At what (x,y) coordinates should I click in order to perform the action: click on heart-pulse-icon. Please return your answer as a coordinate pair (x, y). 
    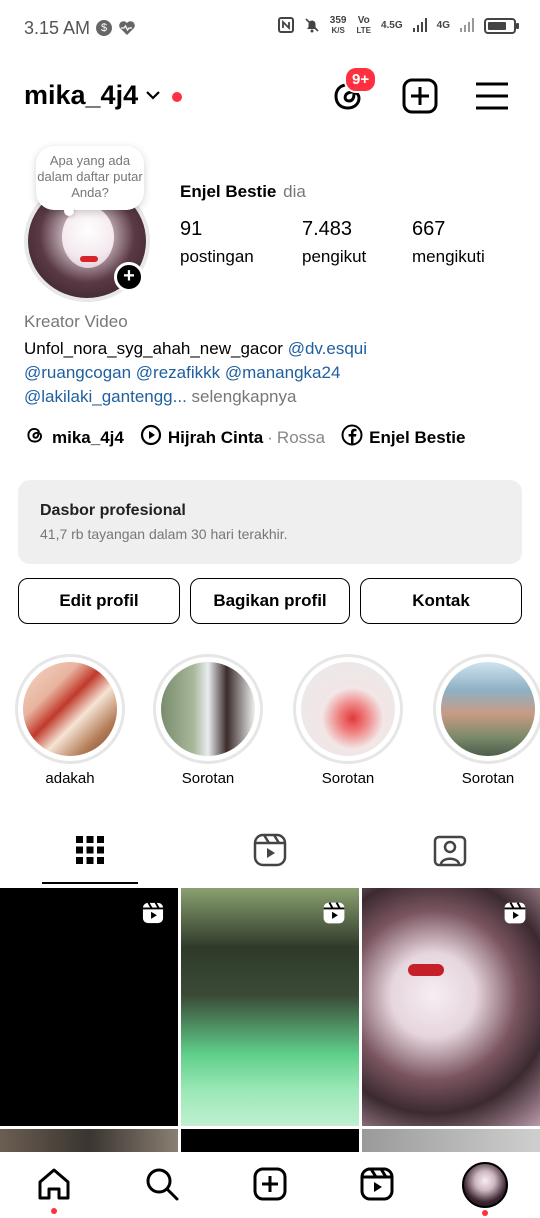
    Looking at the image, I should click on (127, 30).